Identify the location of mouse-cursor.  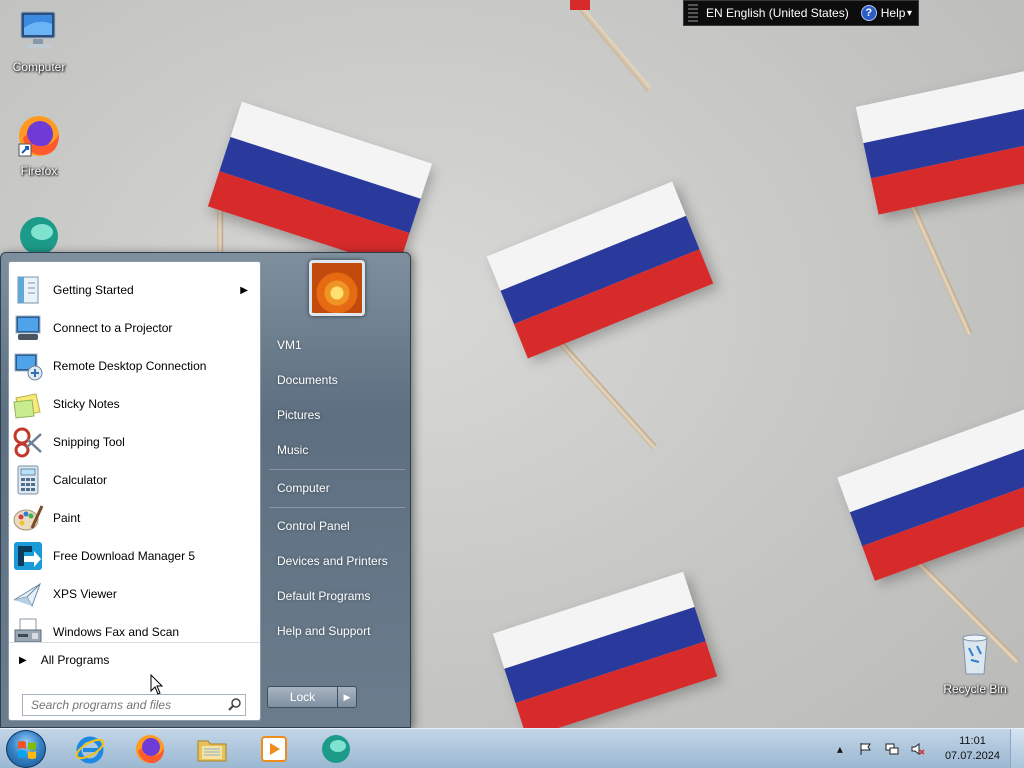
(157, 686).